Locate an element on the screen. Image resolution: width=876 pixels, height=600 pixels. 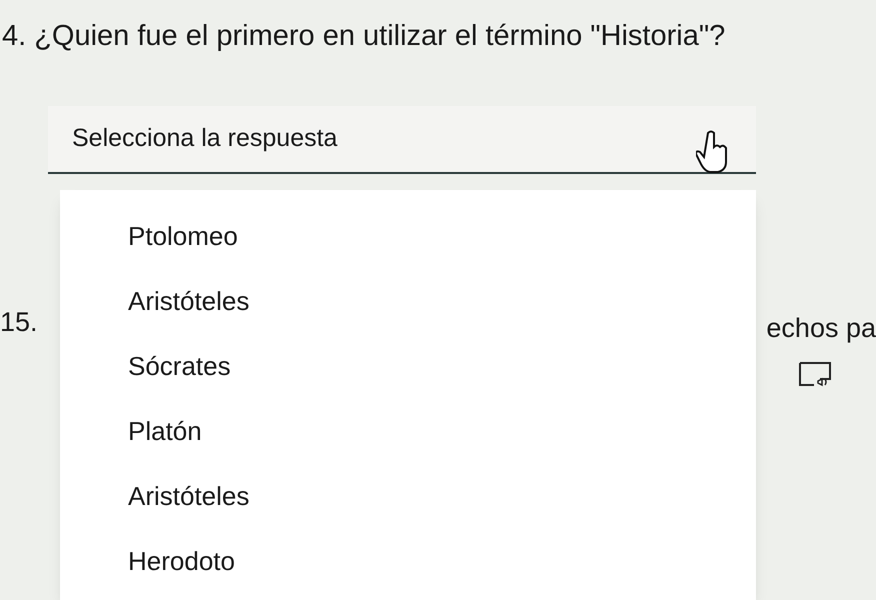
dropdown-option: Herodoto is located at coordinates (408, 561).